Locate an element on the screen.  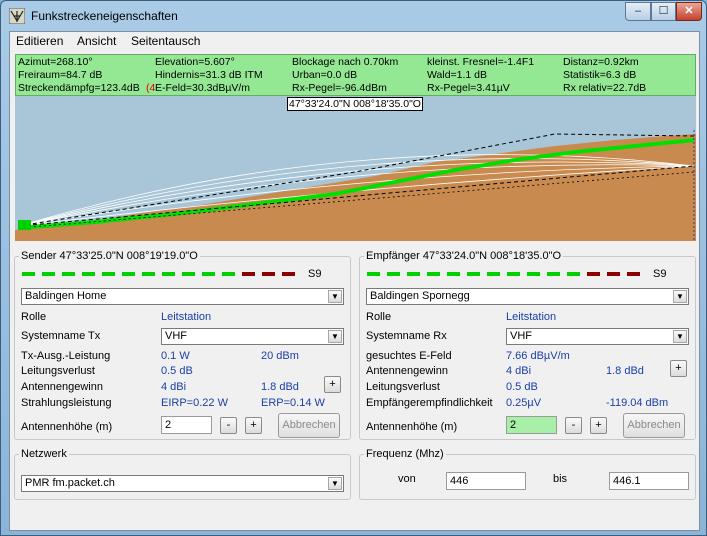
receiver-height-label: Antennenhöhe (m) is located at coordinates (412, 427).